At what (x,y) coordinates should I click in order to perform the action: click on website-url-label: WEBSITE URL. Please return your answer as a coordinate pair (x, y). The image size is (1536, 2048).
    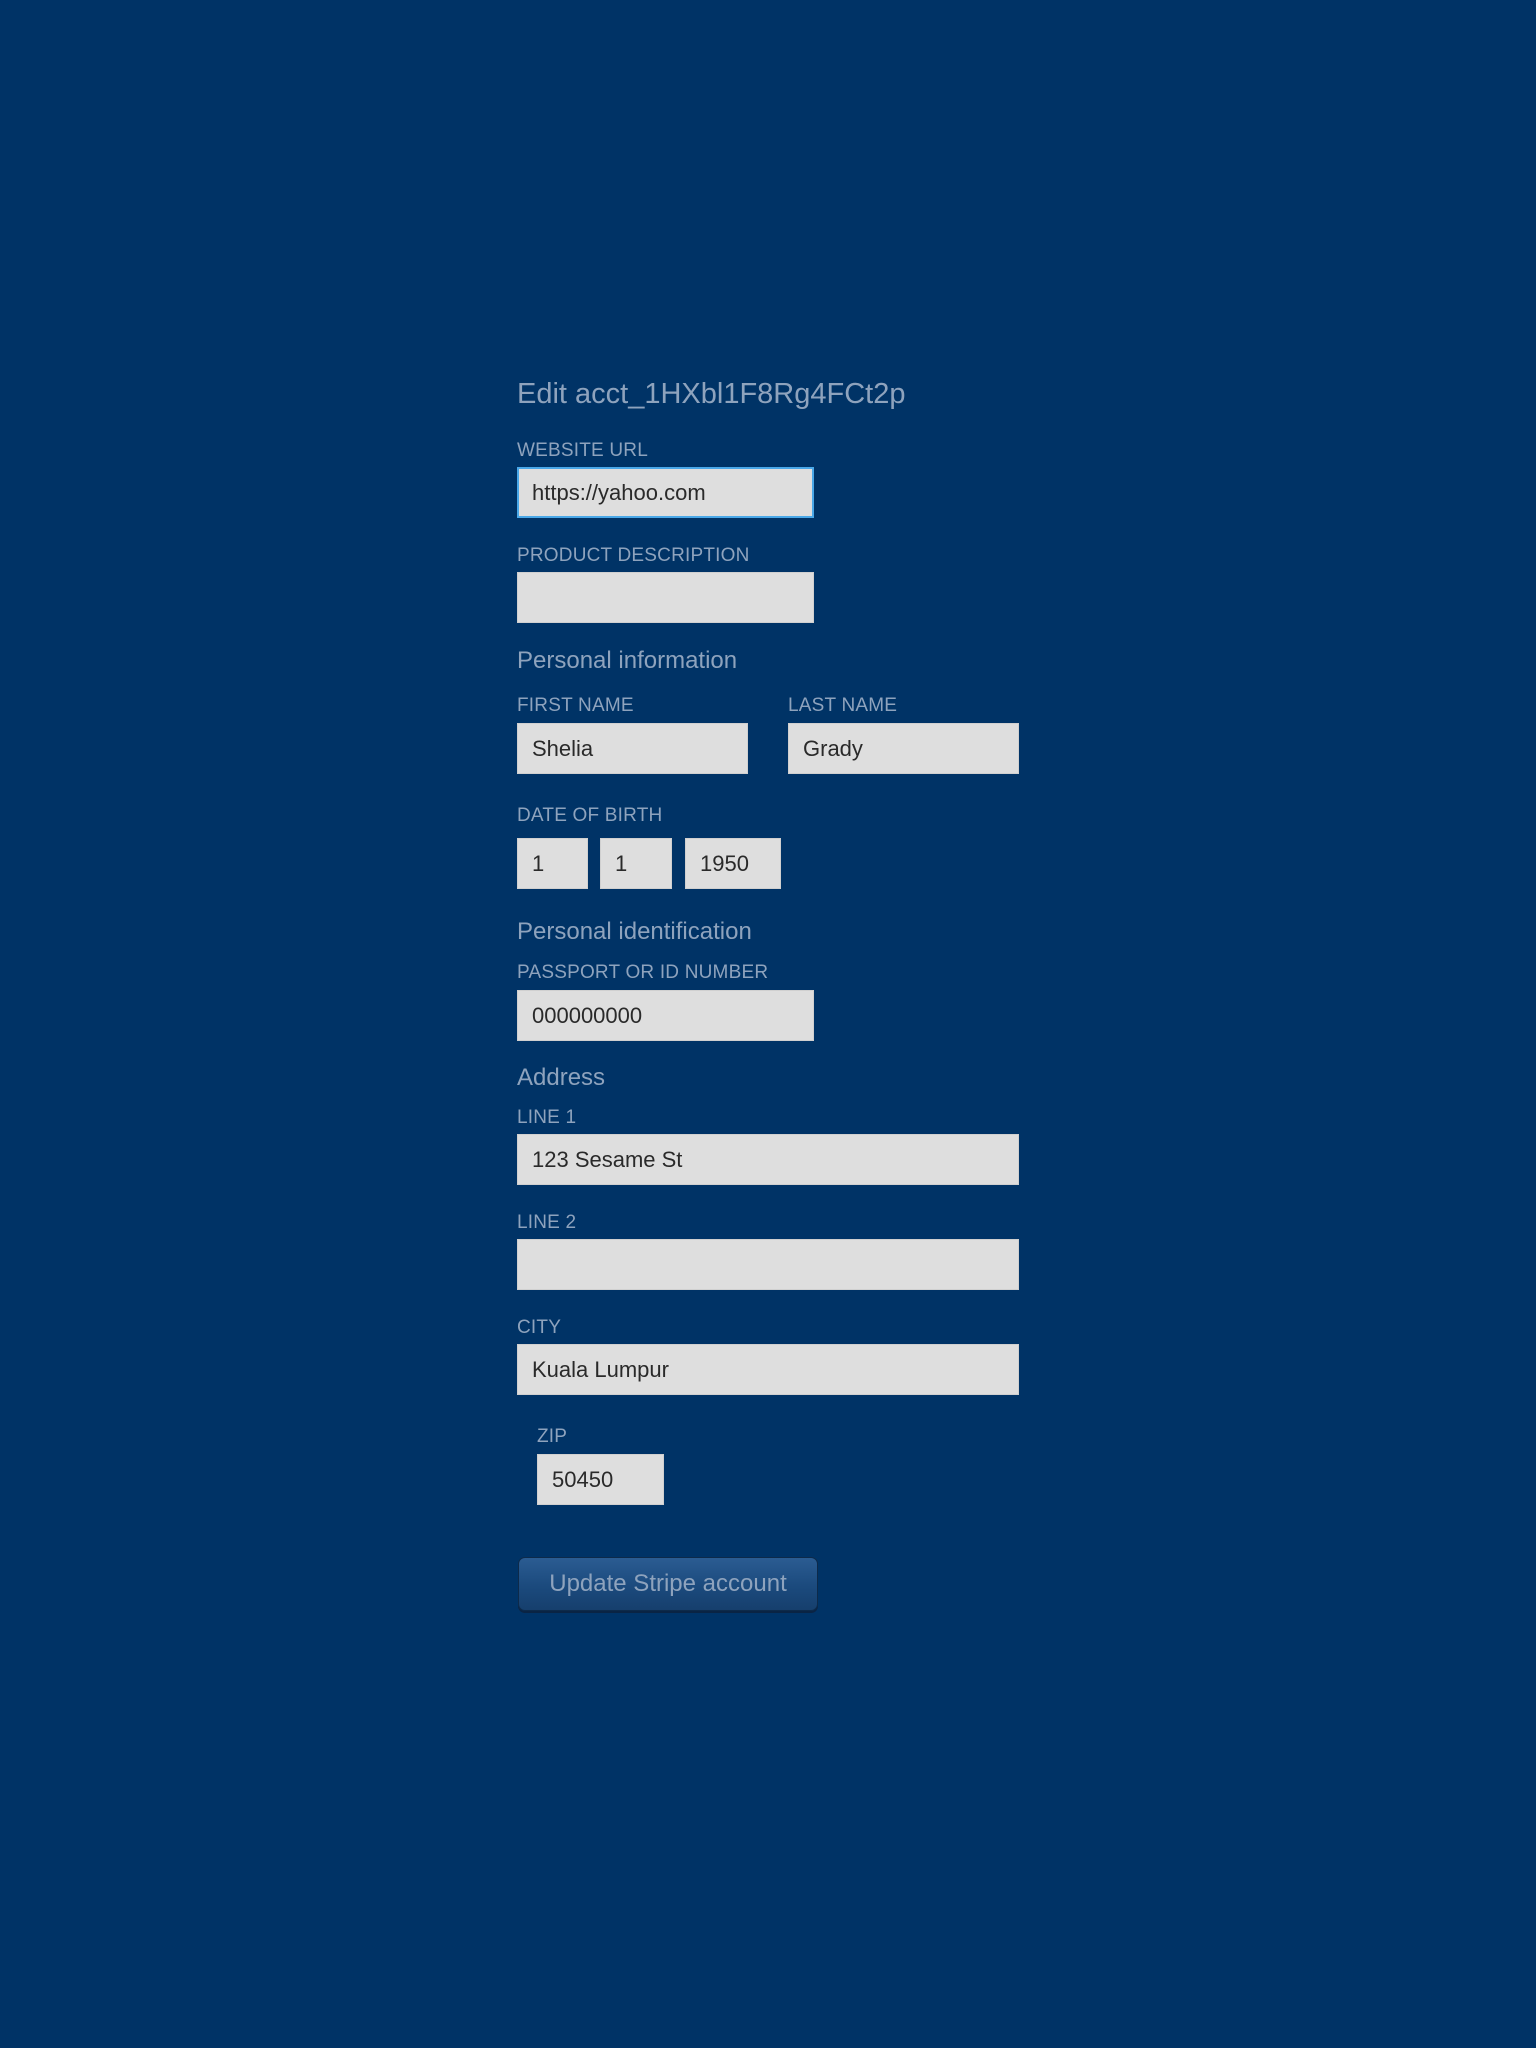
    Looking at the image, I should click on (582, 450).